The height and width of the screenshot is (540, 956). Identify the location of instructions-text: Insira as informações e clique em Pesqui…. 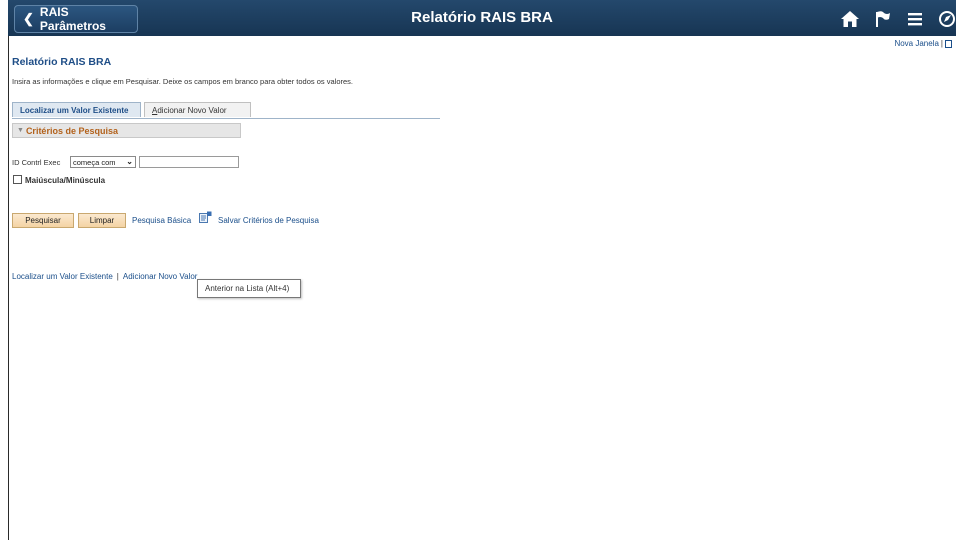
(183, 81).